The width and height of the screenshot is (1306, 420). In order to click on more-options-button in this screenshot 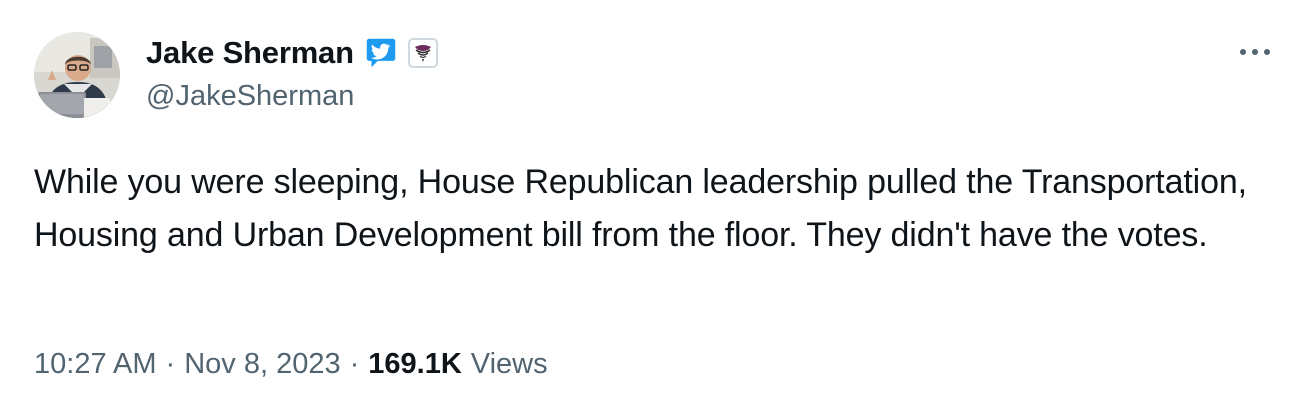, I will do `click(1255, 52)`.